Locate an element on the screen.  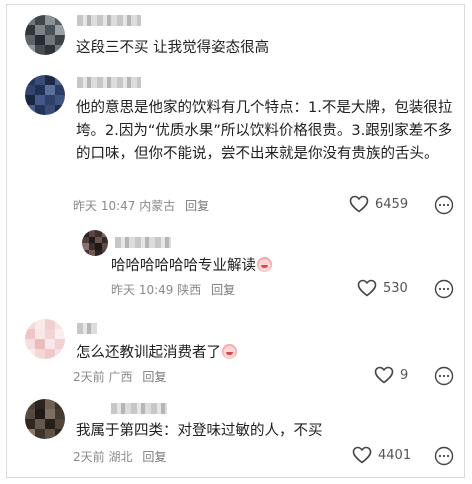
like-count: 530 is located at coordinates (395, 288).